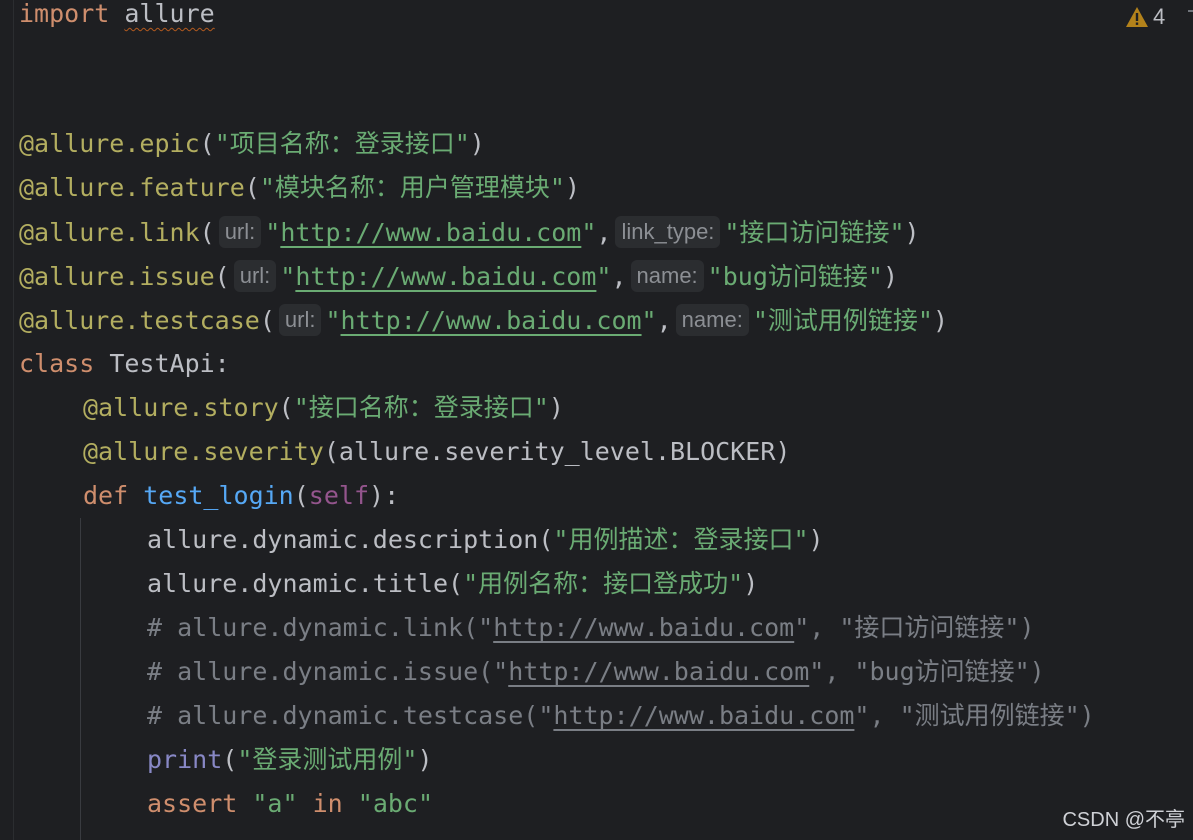 The width and height of the screenshot is (1193, 840). I want to click on string-literal: "abc", so click(395, 803).